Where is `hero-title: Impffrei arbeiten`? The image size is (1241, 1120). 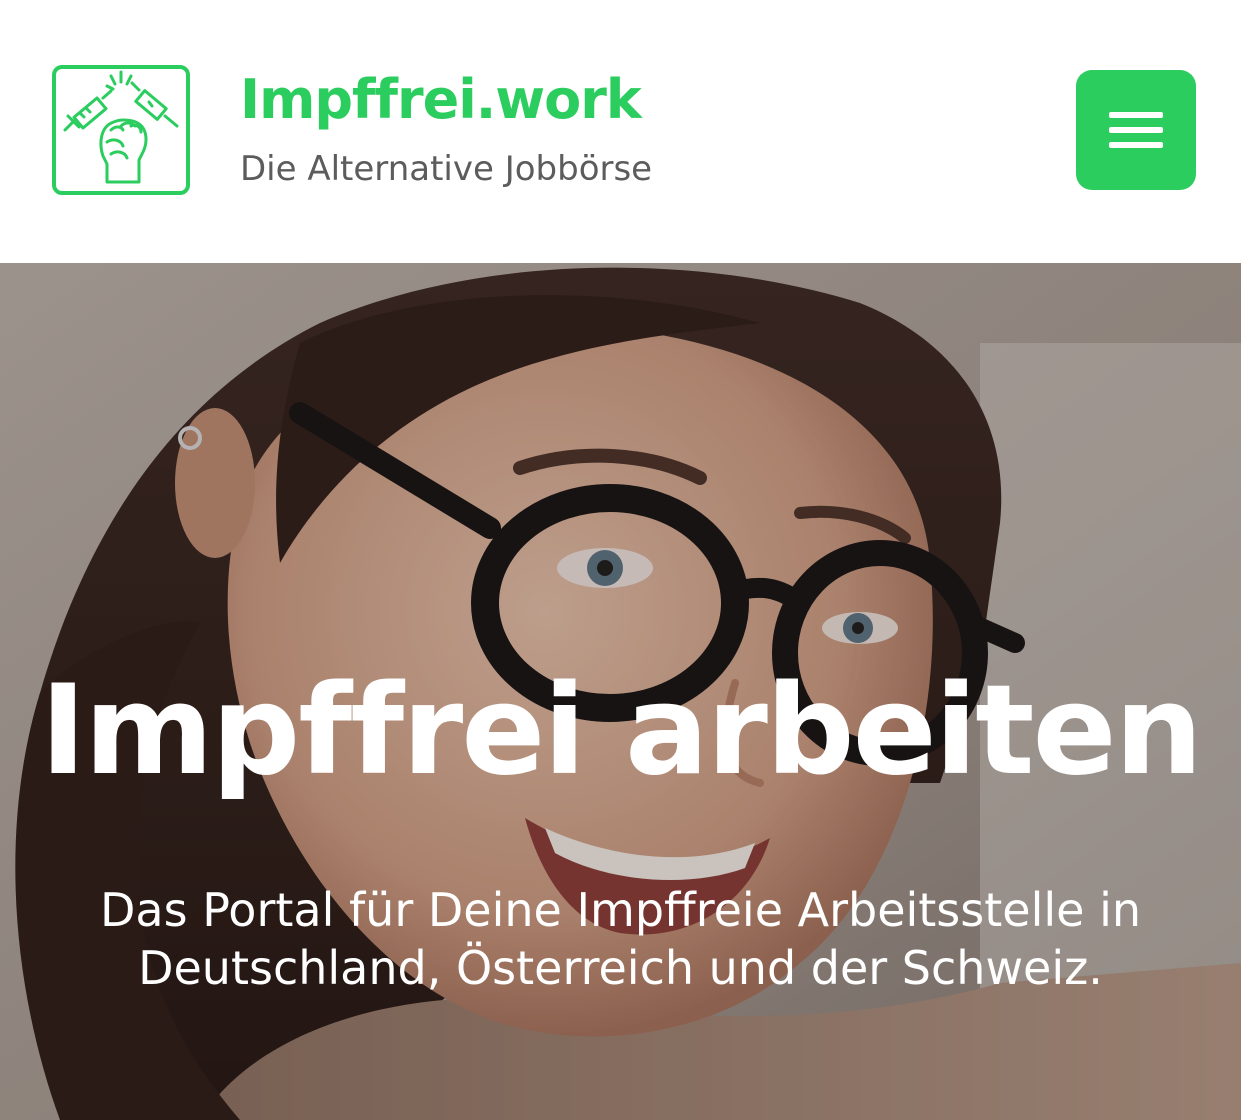
hero-title: Impffrei arbeiten is located at coordinates (621, 731).